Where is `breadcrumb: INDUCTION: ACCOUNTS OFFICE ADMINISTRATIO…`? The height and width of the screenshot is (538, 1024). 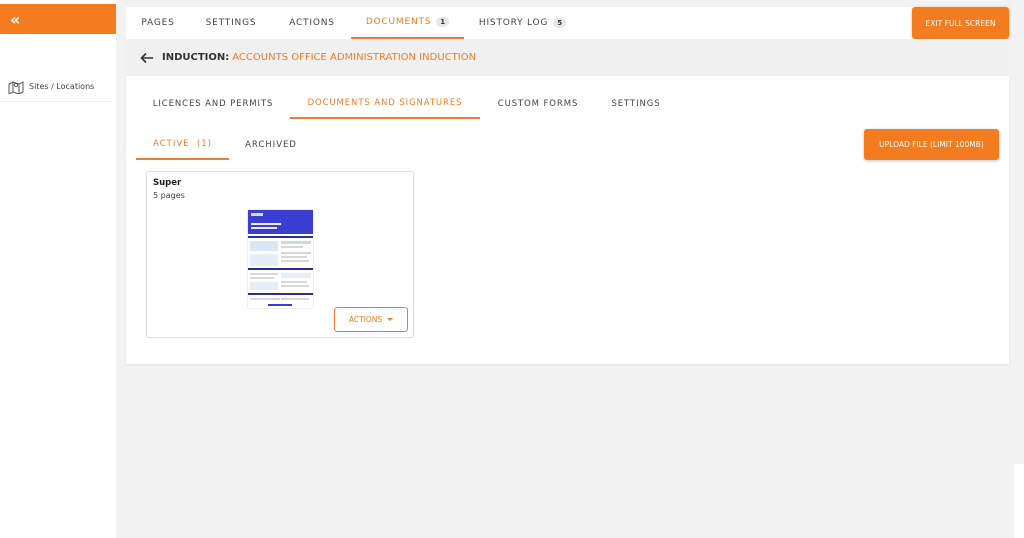 breadcrumb: INDUCTION: ACCOUNTS OFFICE ADMINISTRATIO… is located at coordinates (567, 57).